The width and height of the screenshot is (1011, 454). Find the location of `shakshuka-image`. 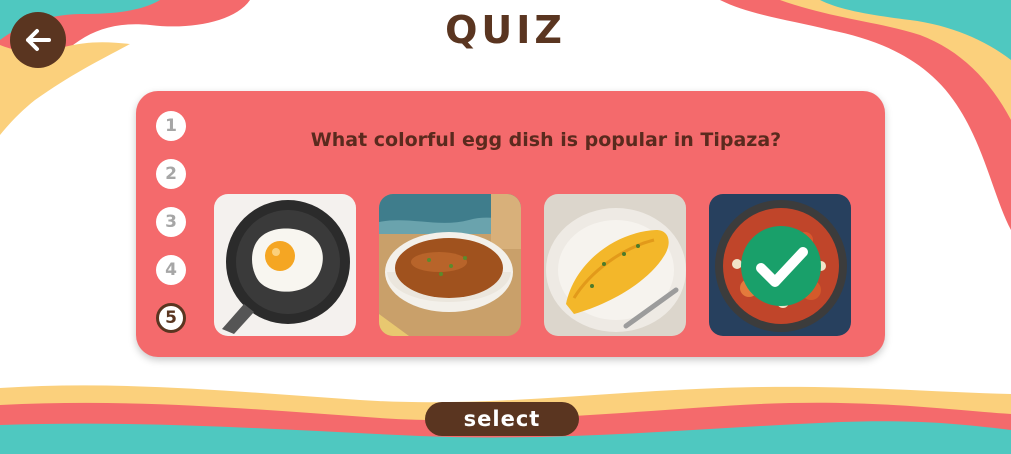

shakshuka-image is located at coordinates (780, 265).